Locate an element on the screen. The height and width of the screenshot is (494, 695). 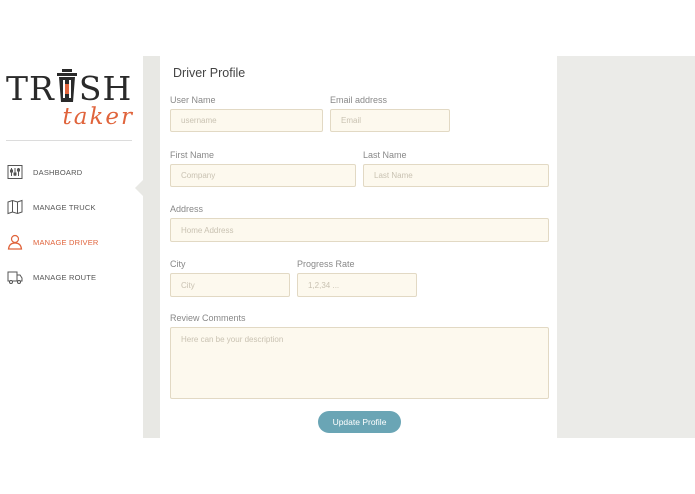
username-input is located at coordinates (246, 120).